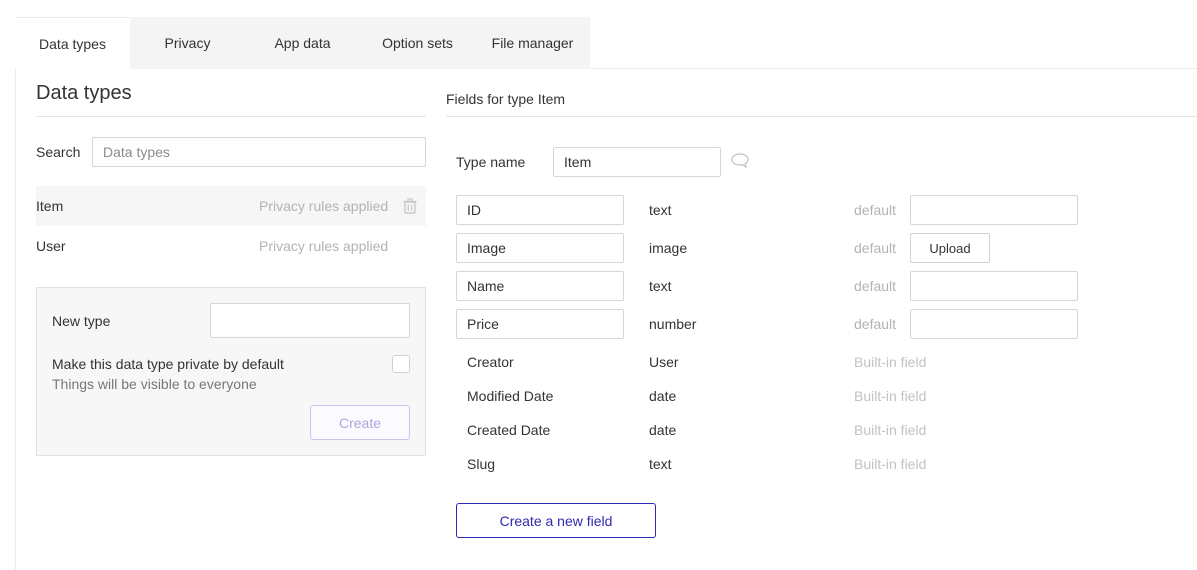 This screenshot has width=1197, height=570. I want to click on new-type-label: New type, so click(81, 321).